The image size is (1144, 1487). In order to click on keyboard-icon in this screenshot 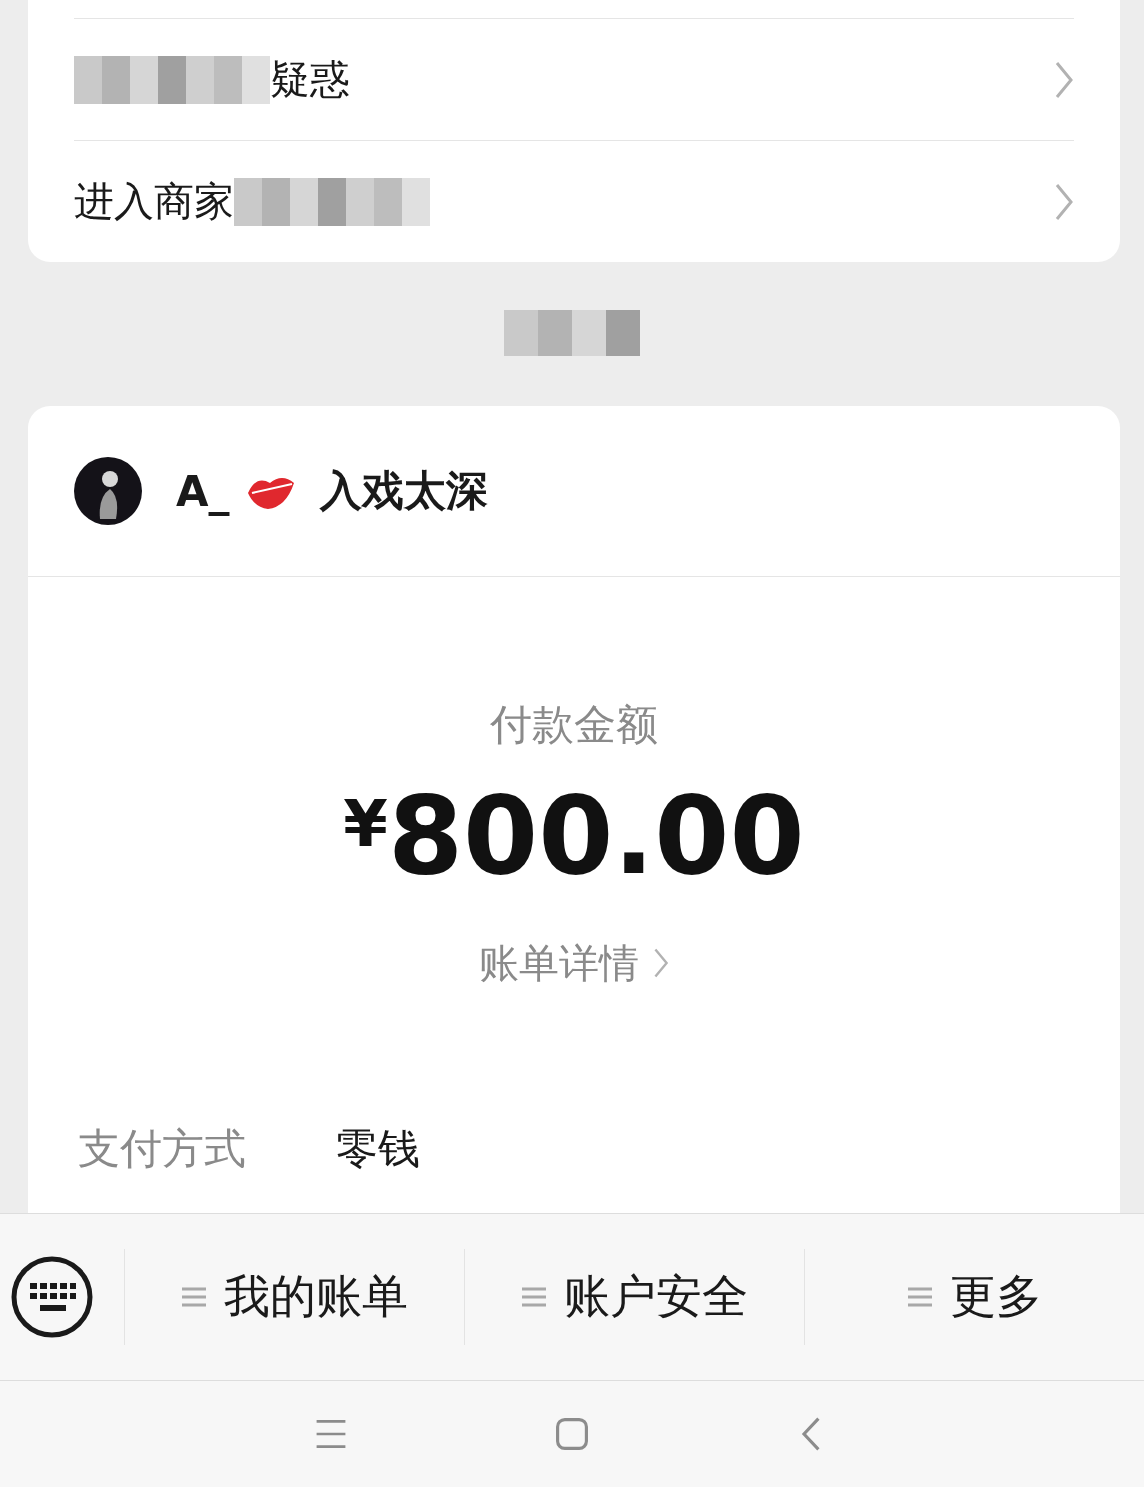, I will do `click(52, 1297)`.